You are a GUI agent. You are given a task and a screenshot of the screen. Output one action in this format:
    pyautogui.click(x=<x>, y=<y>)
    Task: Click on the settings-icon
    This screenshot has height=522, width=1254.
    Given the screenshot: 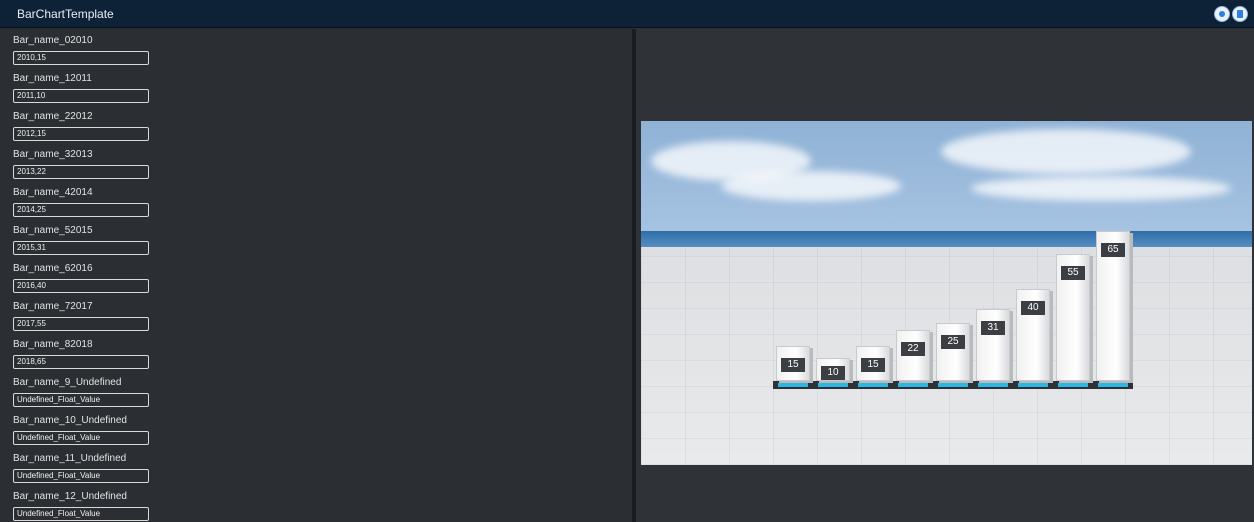 What is the action you would take?
    pyautogui.click(x=1222, y=14)
    